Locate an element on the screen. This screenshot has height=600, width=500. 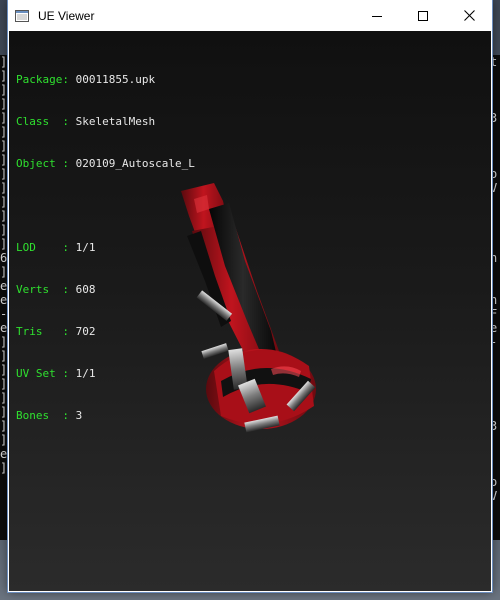
maximize-button is located at coordinates (423, 15).